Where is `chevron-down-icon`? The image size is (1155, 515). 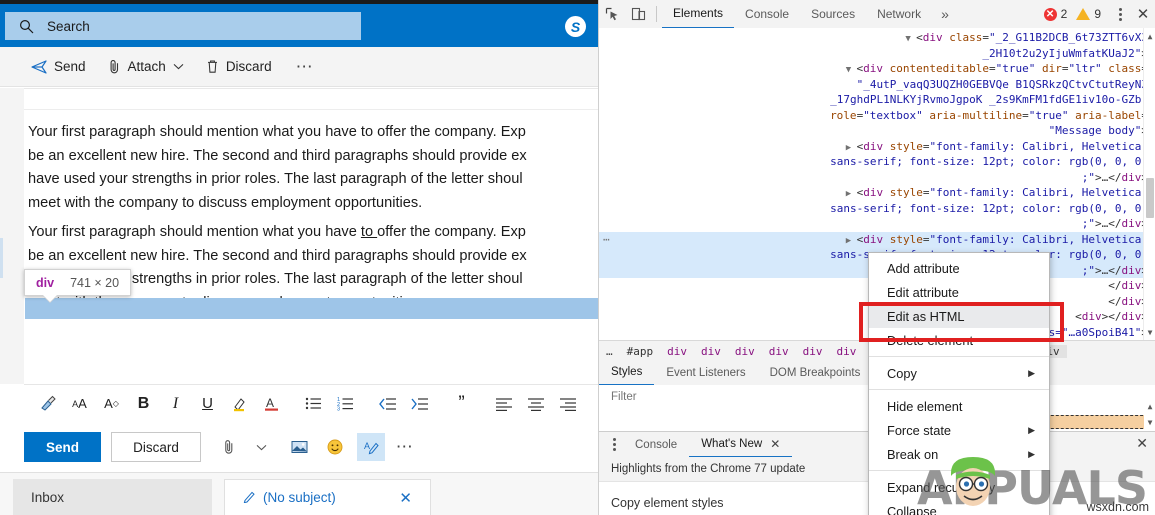 chevron-down-icon is located at coordinates (261, 447).